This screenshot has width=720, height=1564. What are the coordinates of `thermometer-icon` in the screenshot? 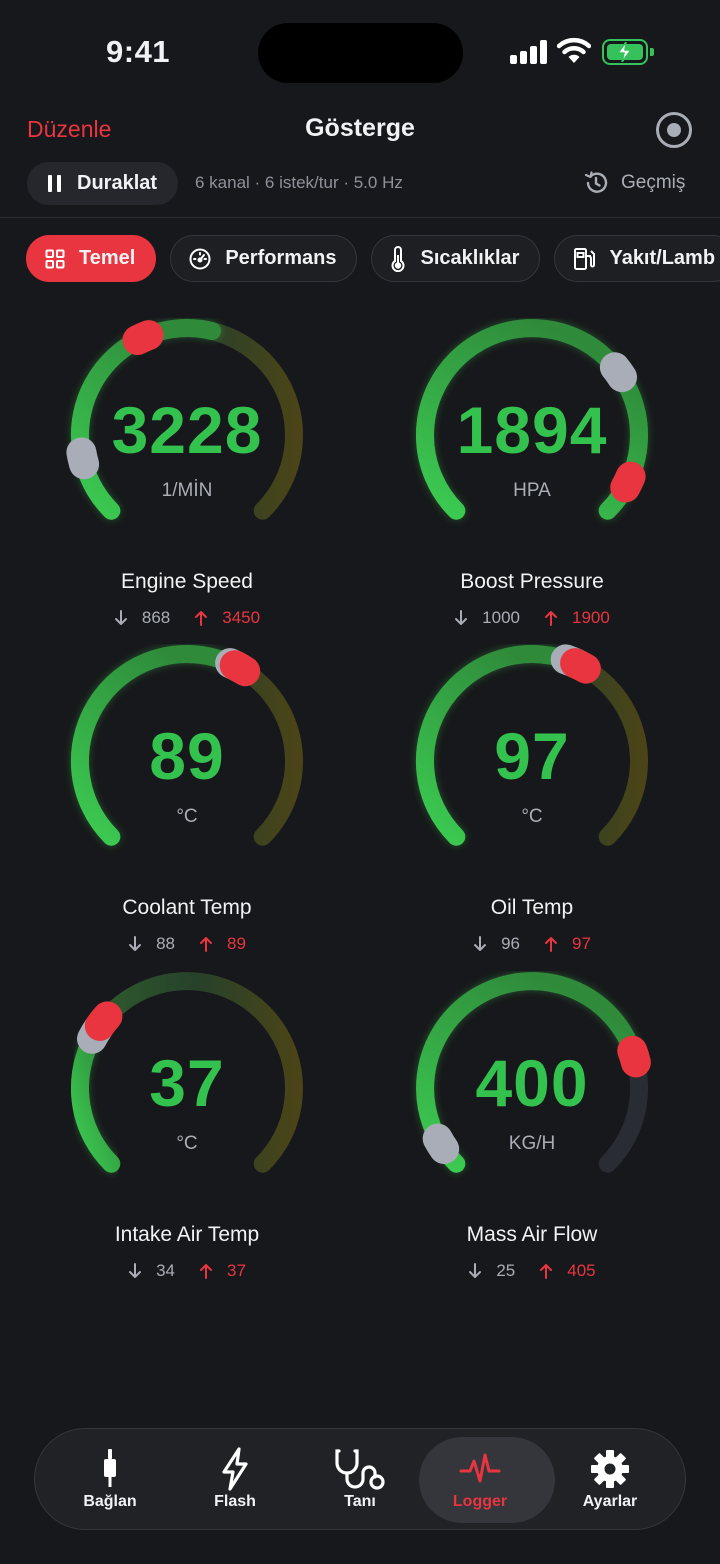 It's located at (398, 258).